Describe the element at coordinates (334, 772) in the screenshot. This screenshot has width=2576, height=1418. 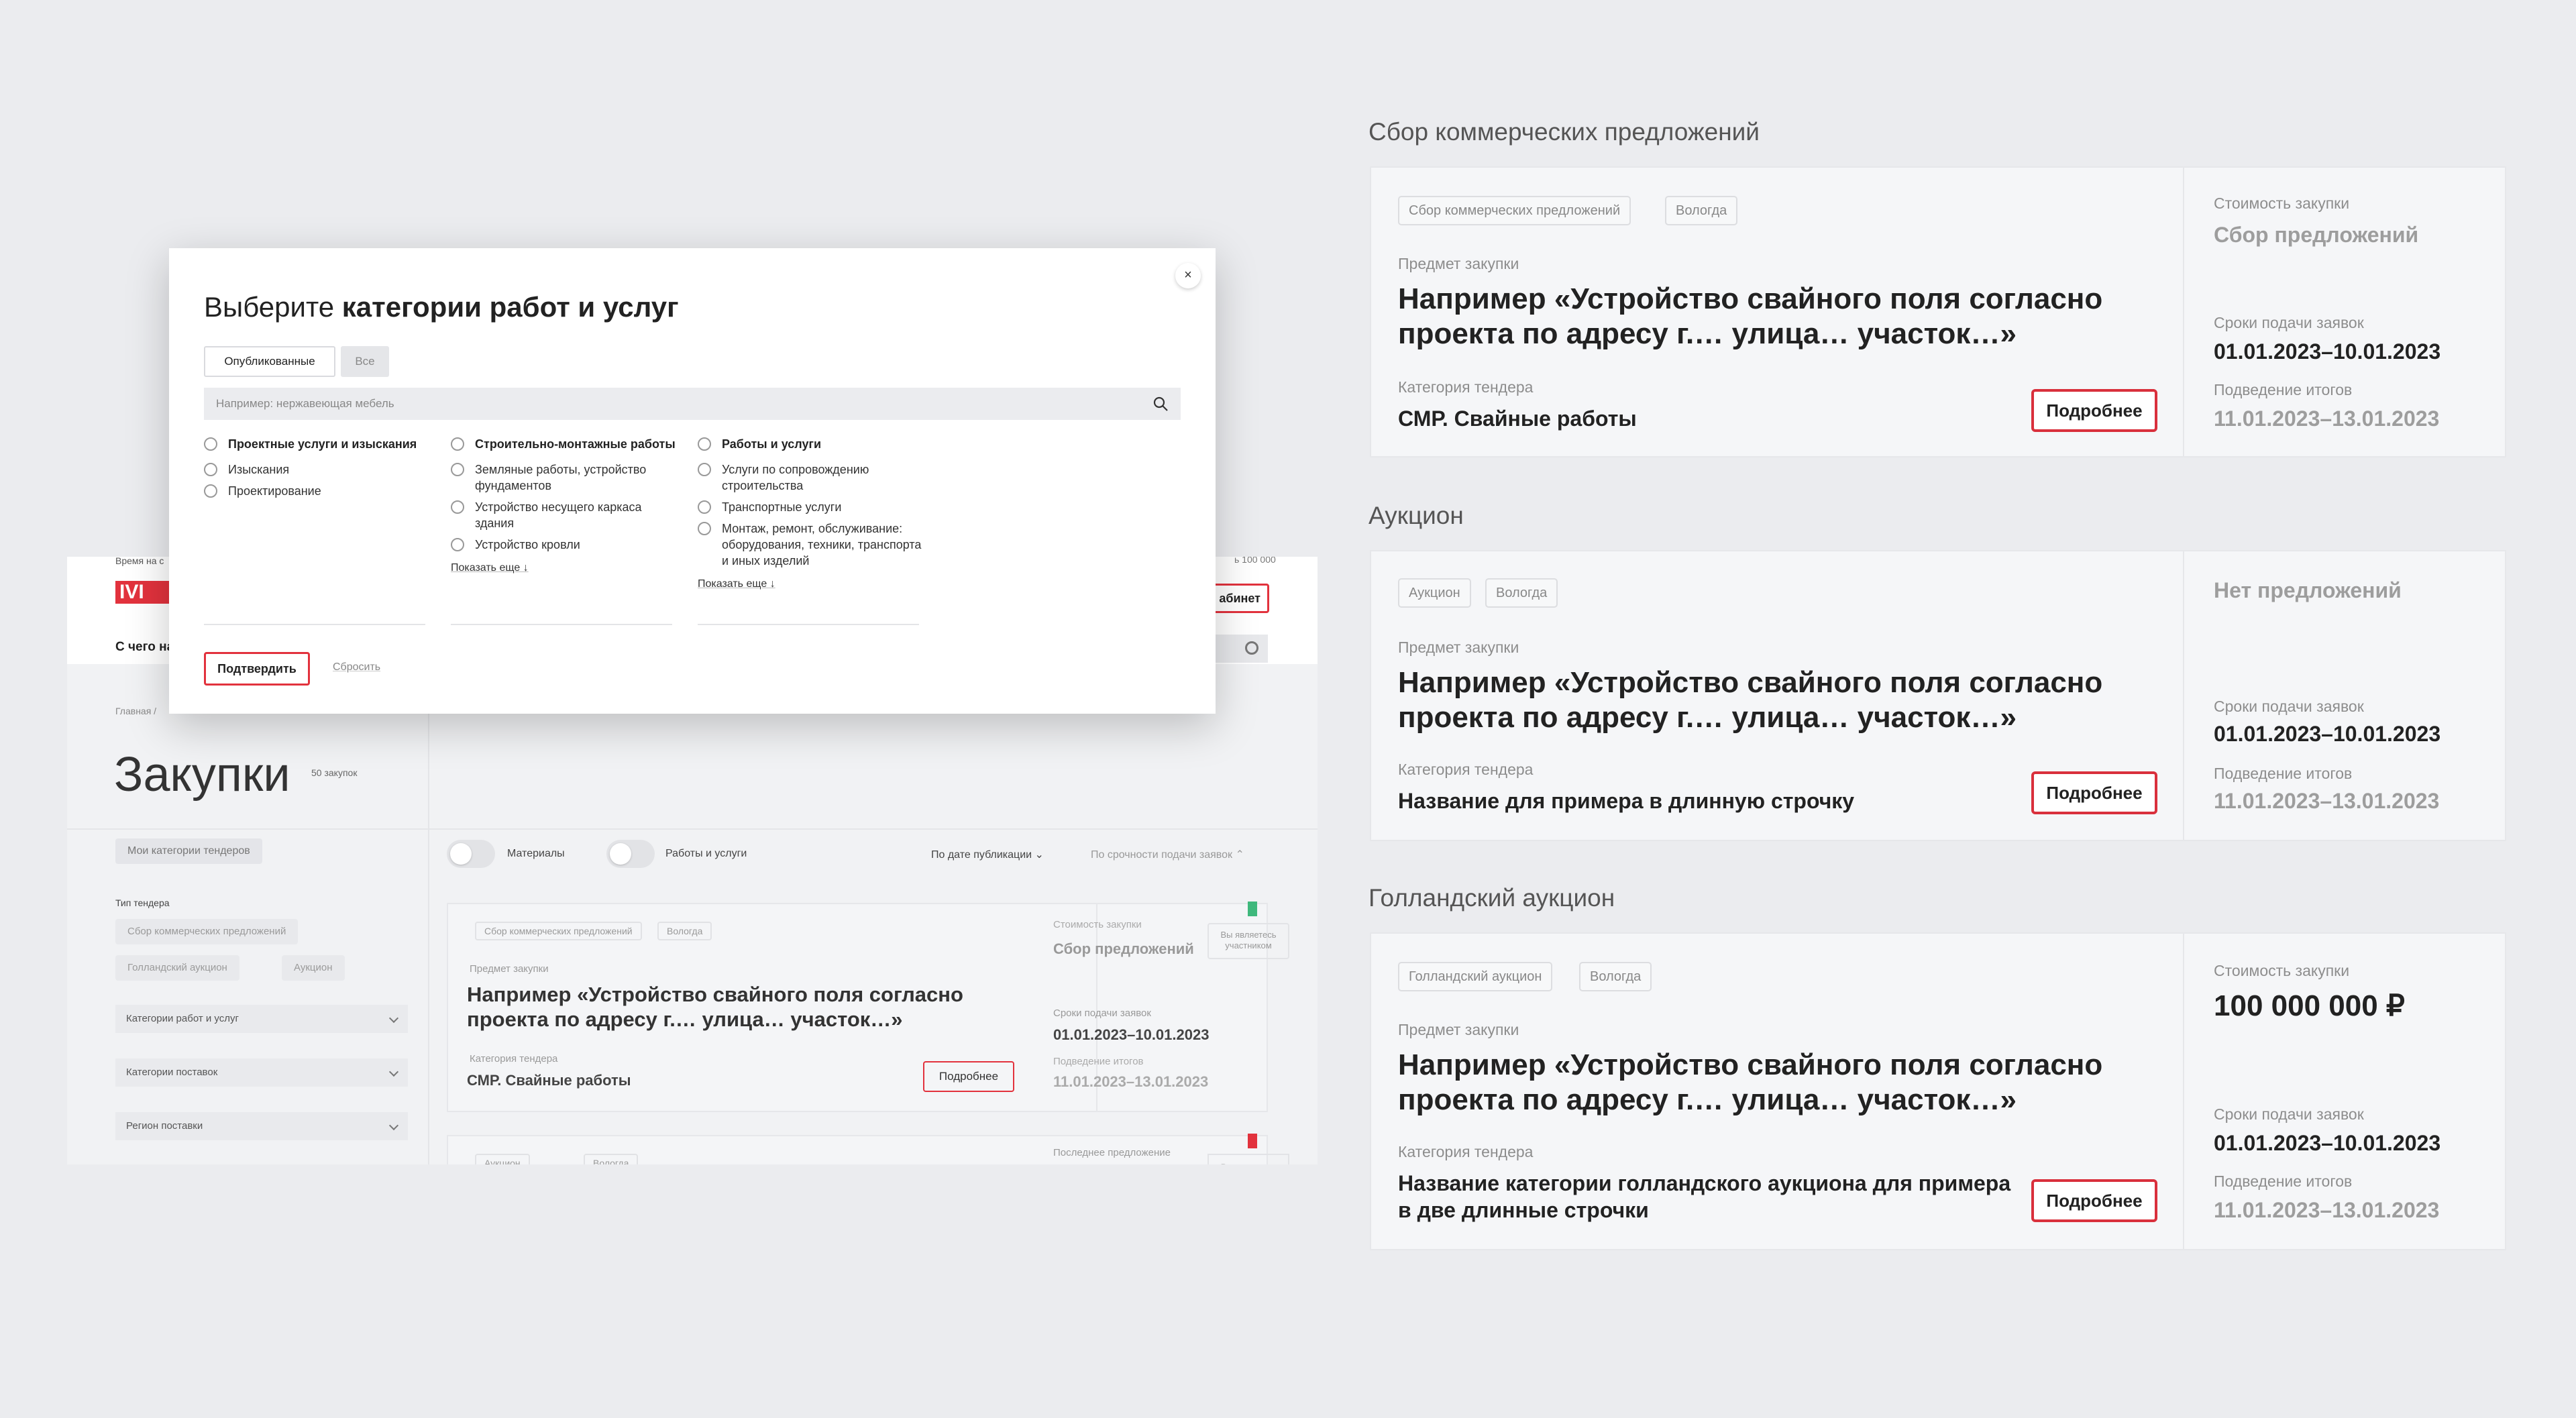
I see `purchase-count: 50 закупок` at that location.